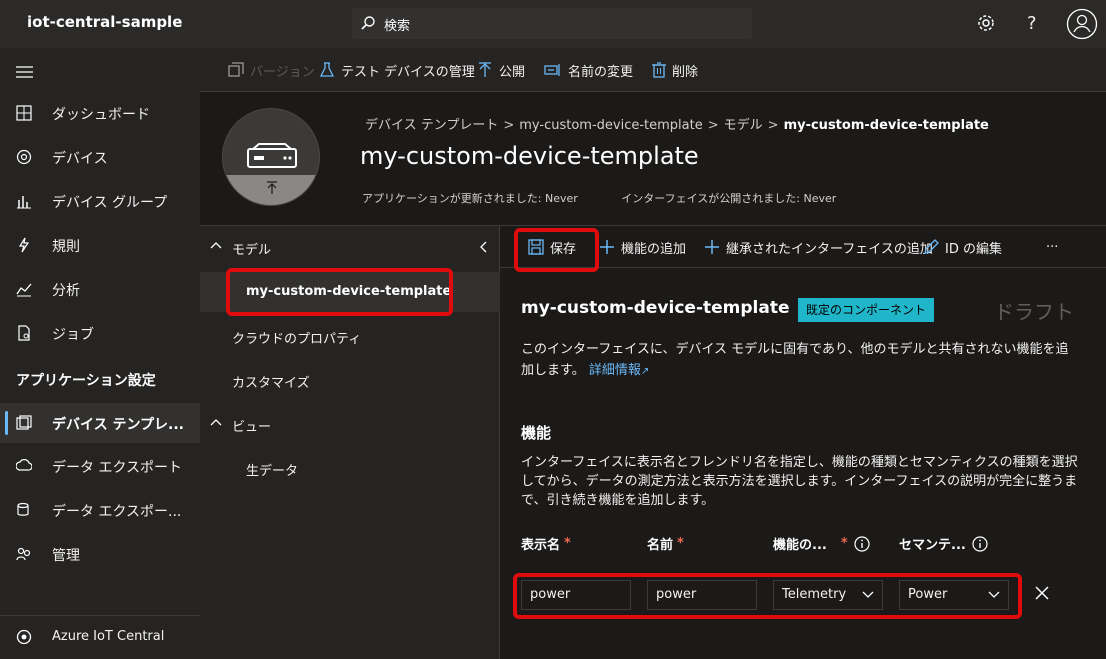  Describe the element at coordinates (829, 249) in the screenshot. I see `add-inherited-label: 継承されたインターフェイスの追加` at that location.